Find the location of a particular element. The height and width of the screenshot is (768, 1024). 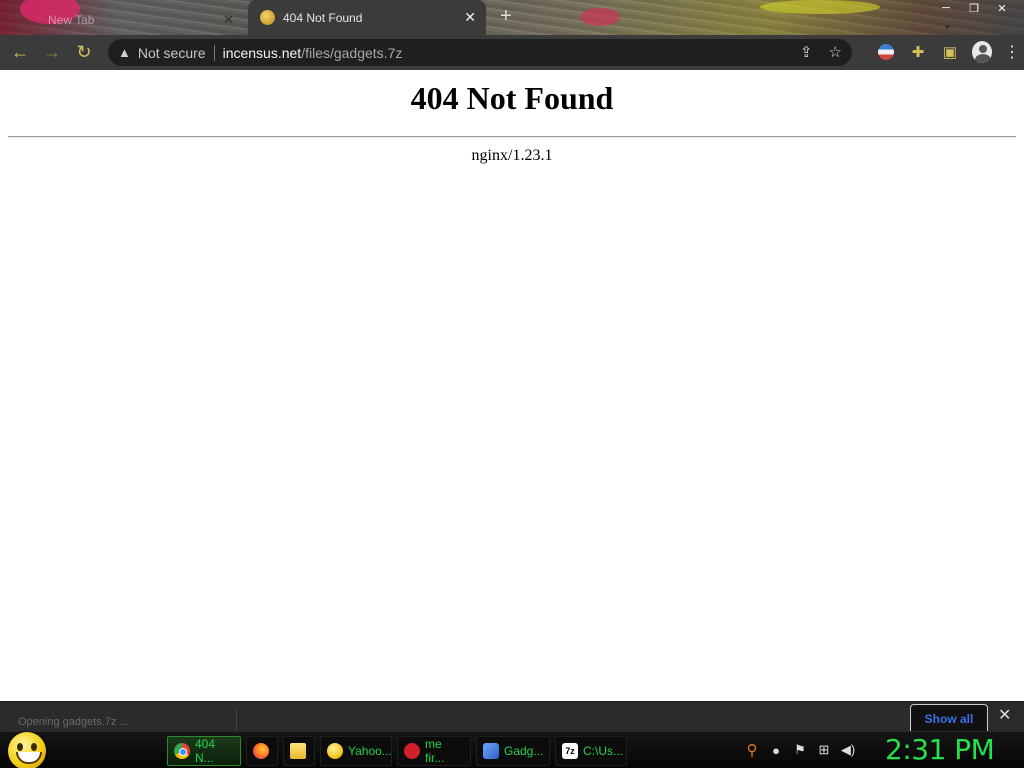

restore-icon: ❐ is located at coordinates (974, 8).